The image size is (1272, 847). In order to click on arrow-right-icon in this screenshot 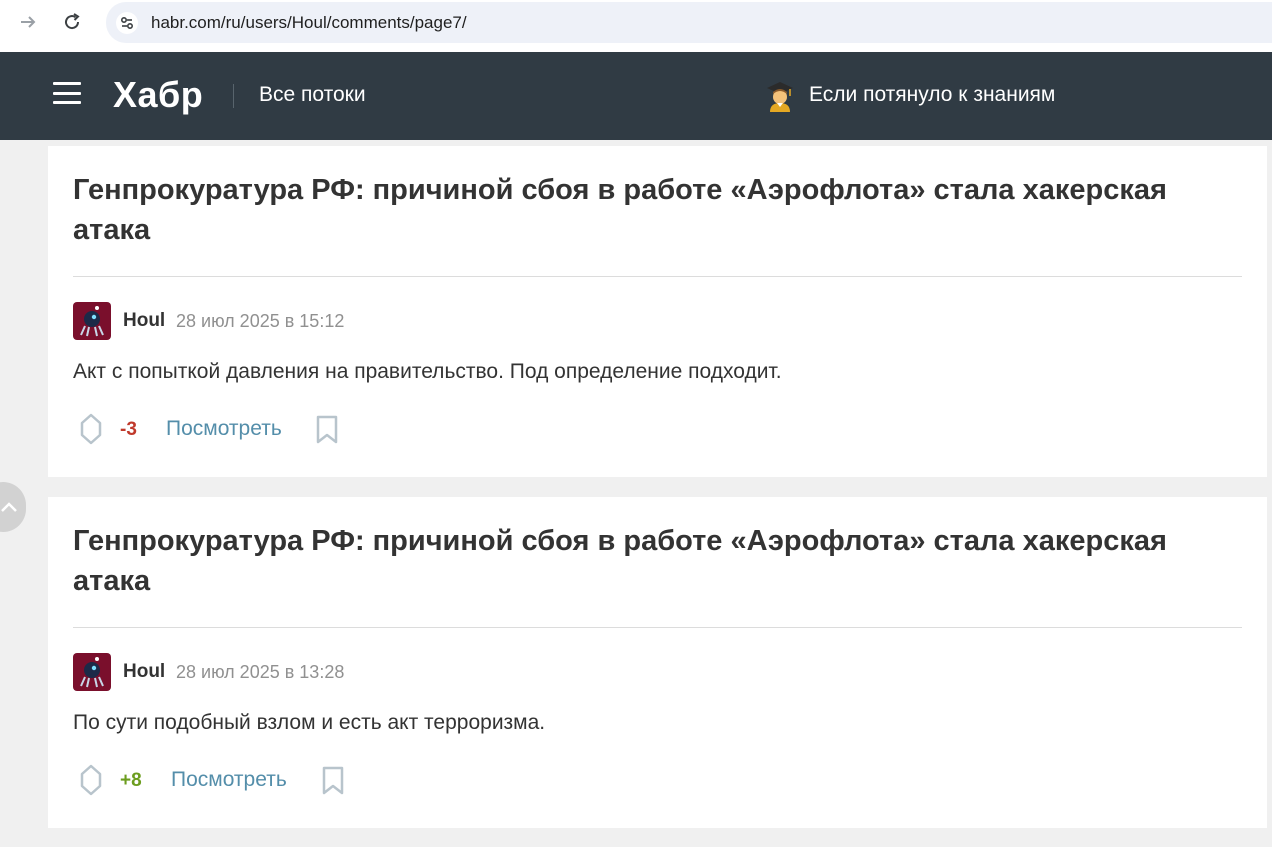, I will do `click(28, 22)`.